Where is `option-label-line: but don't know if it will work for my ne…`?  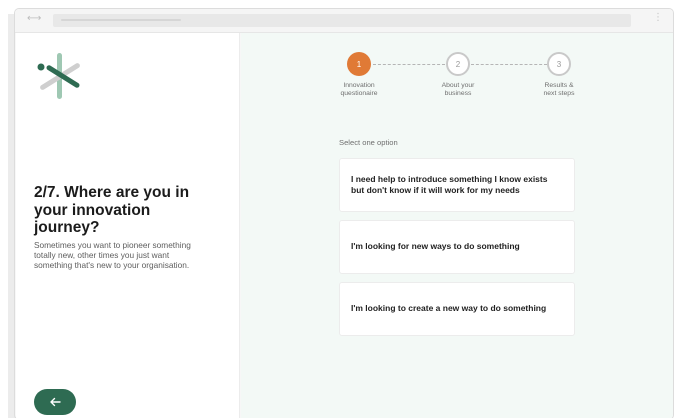
option-label-line: but don't know if it will work for my ne… is located at coordinates (435, 190).